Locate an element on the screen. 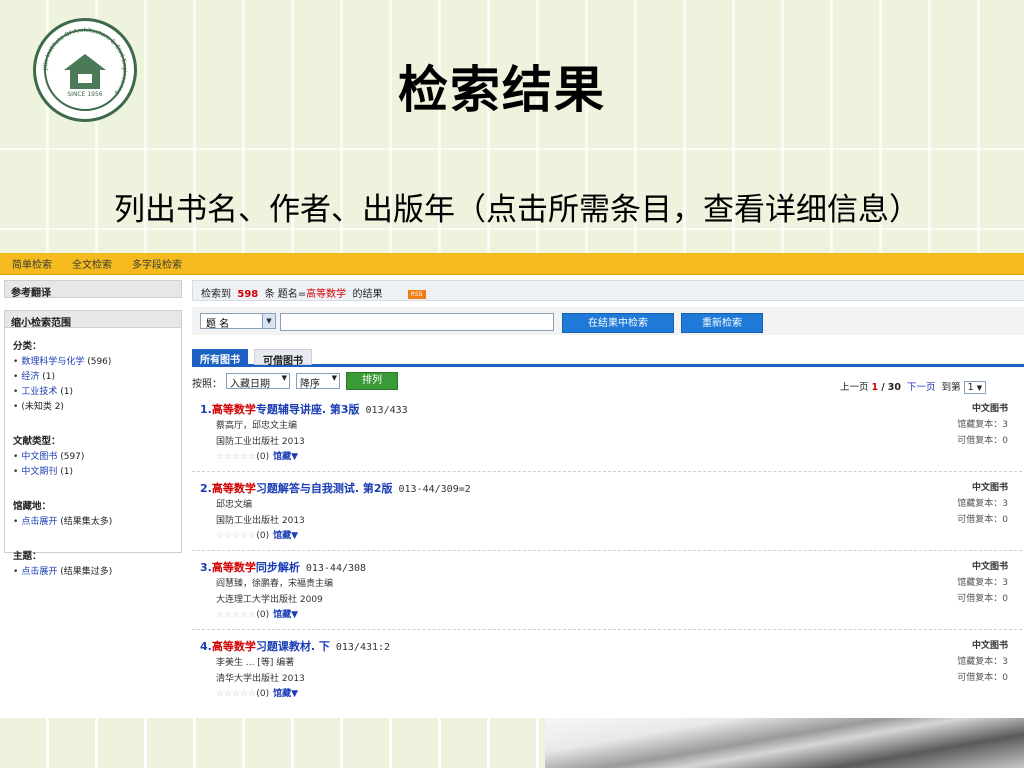 Image resolution: width=1024 pixels, height=768 pixels. query-term: 高等数学 is located at coordinates (326, 294).